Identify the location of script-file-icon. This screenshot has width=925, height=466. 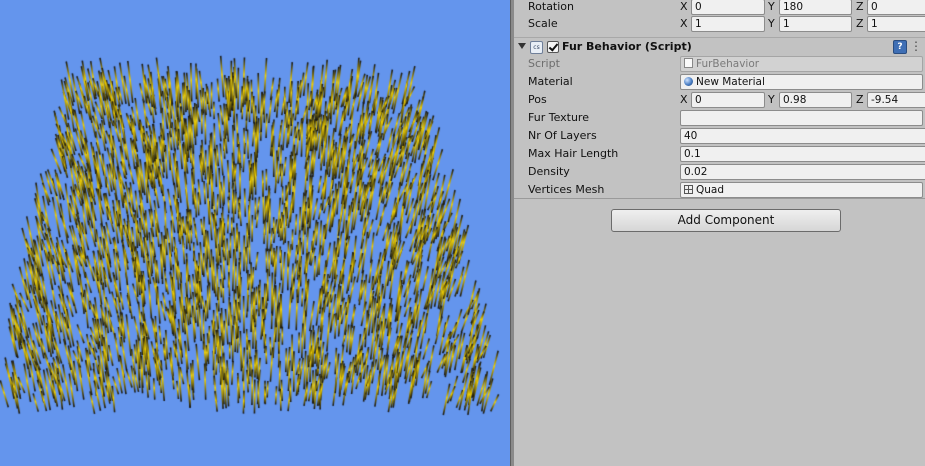
(688, 63).